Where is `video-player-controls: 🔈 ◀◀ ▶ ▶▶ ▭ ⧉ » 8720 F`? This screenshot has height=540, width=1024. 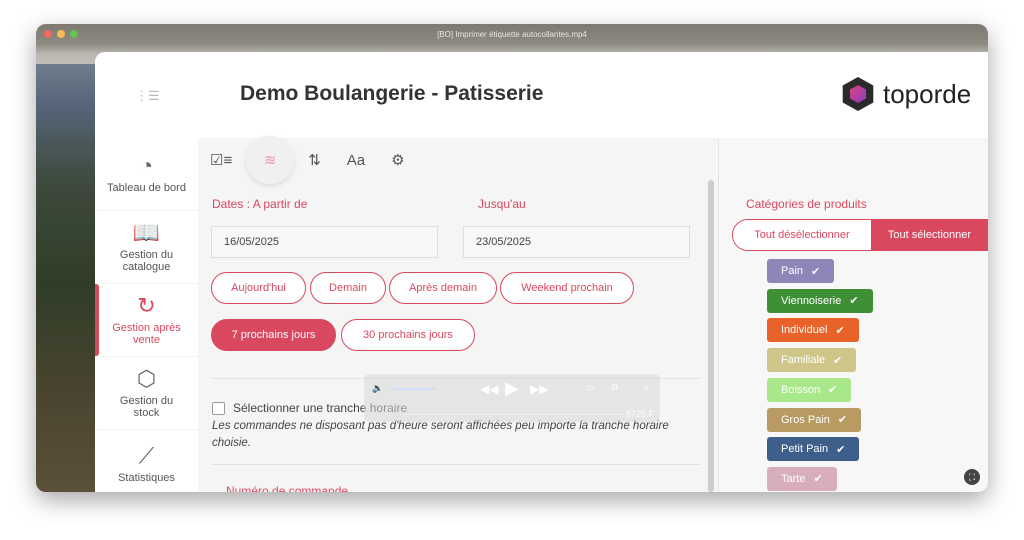
video-player-controls: 🔈 ◀◀ ▶ ▶▶ ▭ ⧉ » 8720 F is located at coordinates (512, 398).